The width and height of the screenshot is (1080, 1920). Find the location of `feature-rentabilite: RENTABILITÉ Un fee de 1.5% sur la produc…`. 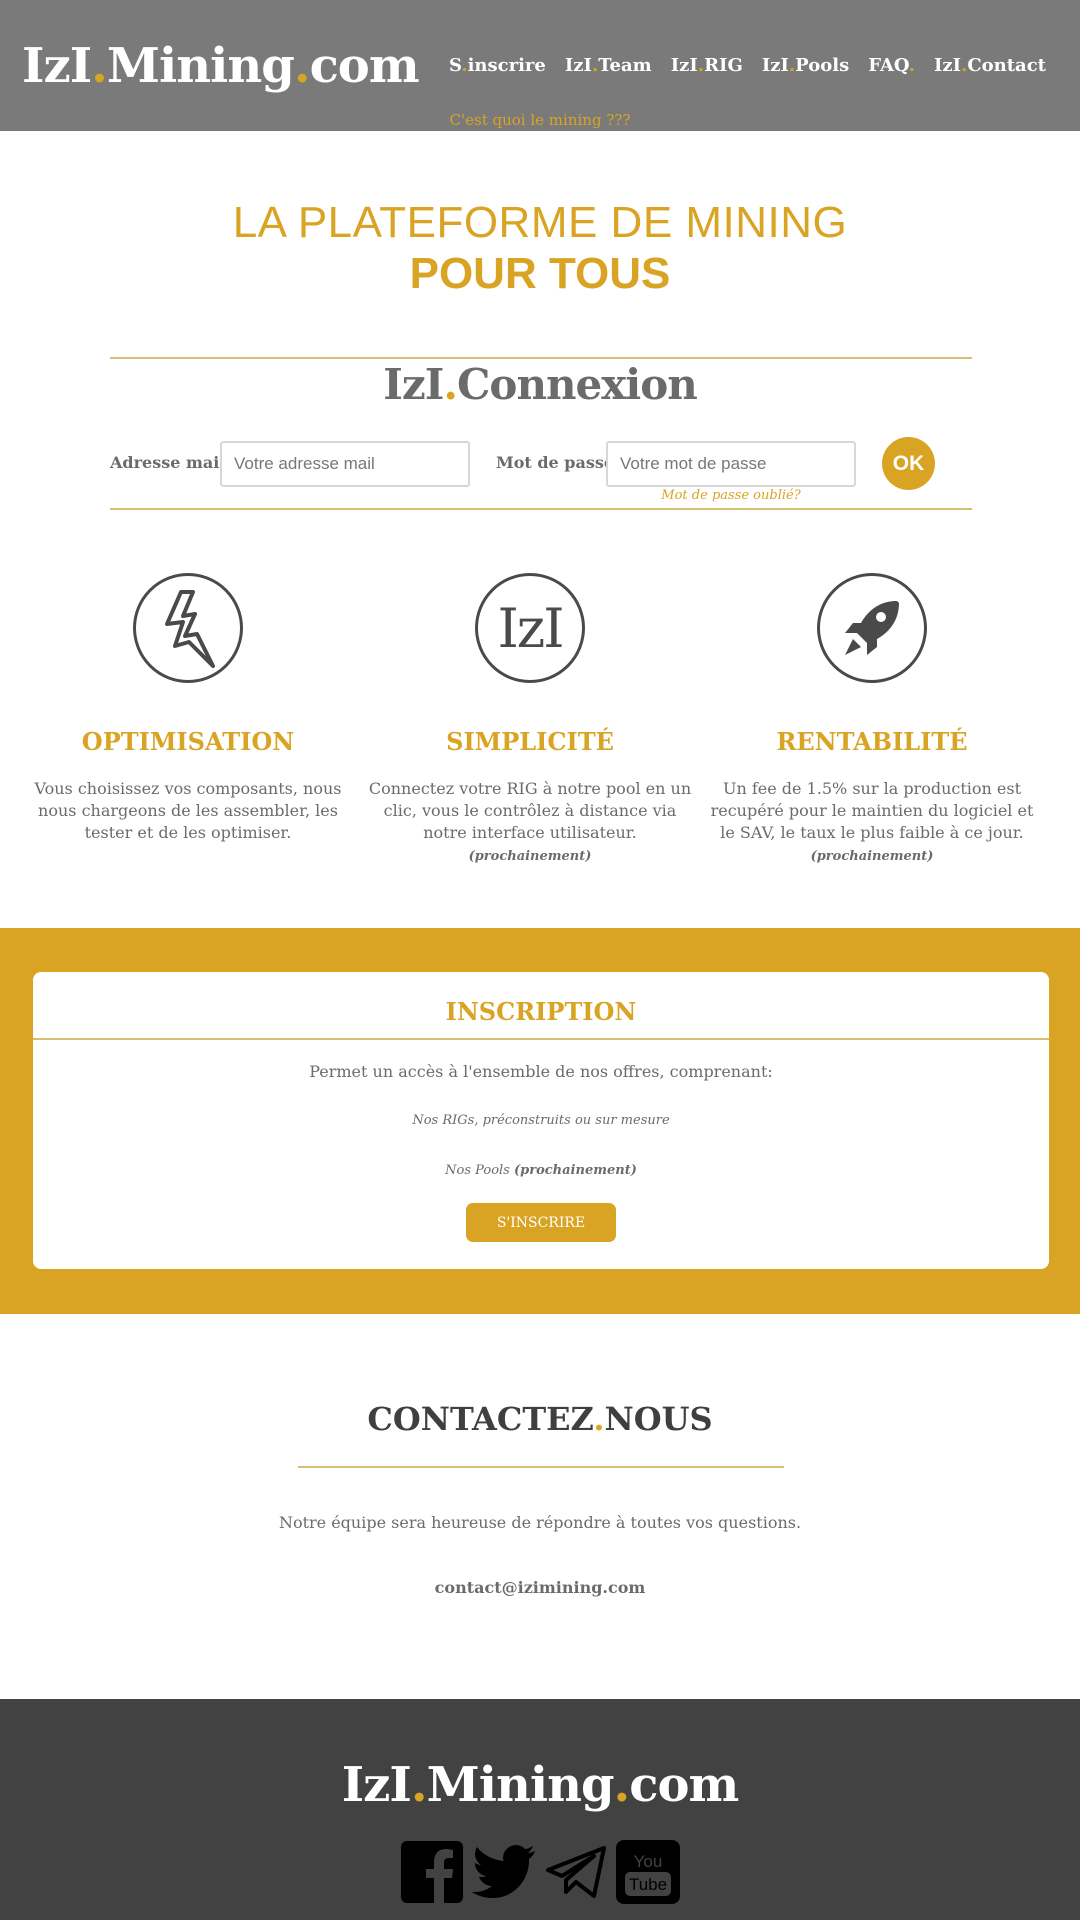

feature-rentabilite: RENTABILITÉ Un fee de 1.5% sur la produc… is located at coordinates (872, 720).